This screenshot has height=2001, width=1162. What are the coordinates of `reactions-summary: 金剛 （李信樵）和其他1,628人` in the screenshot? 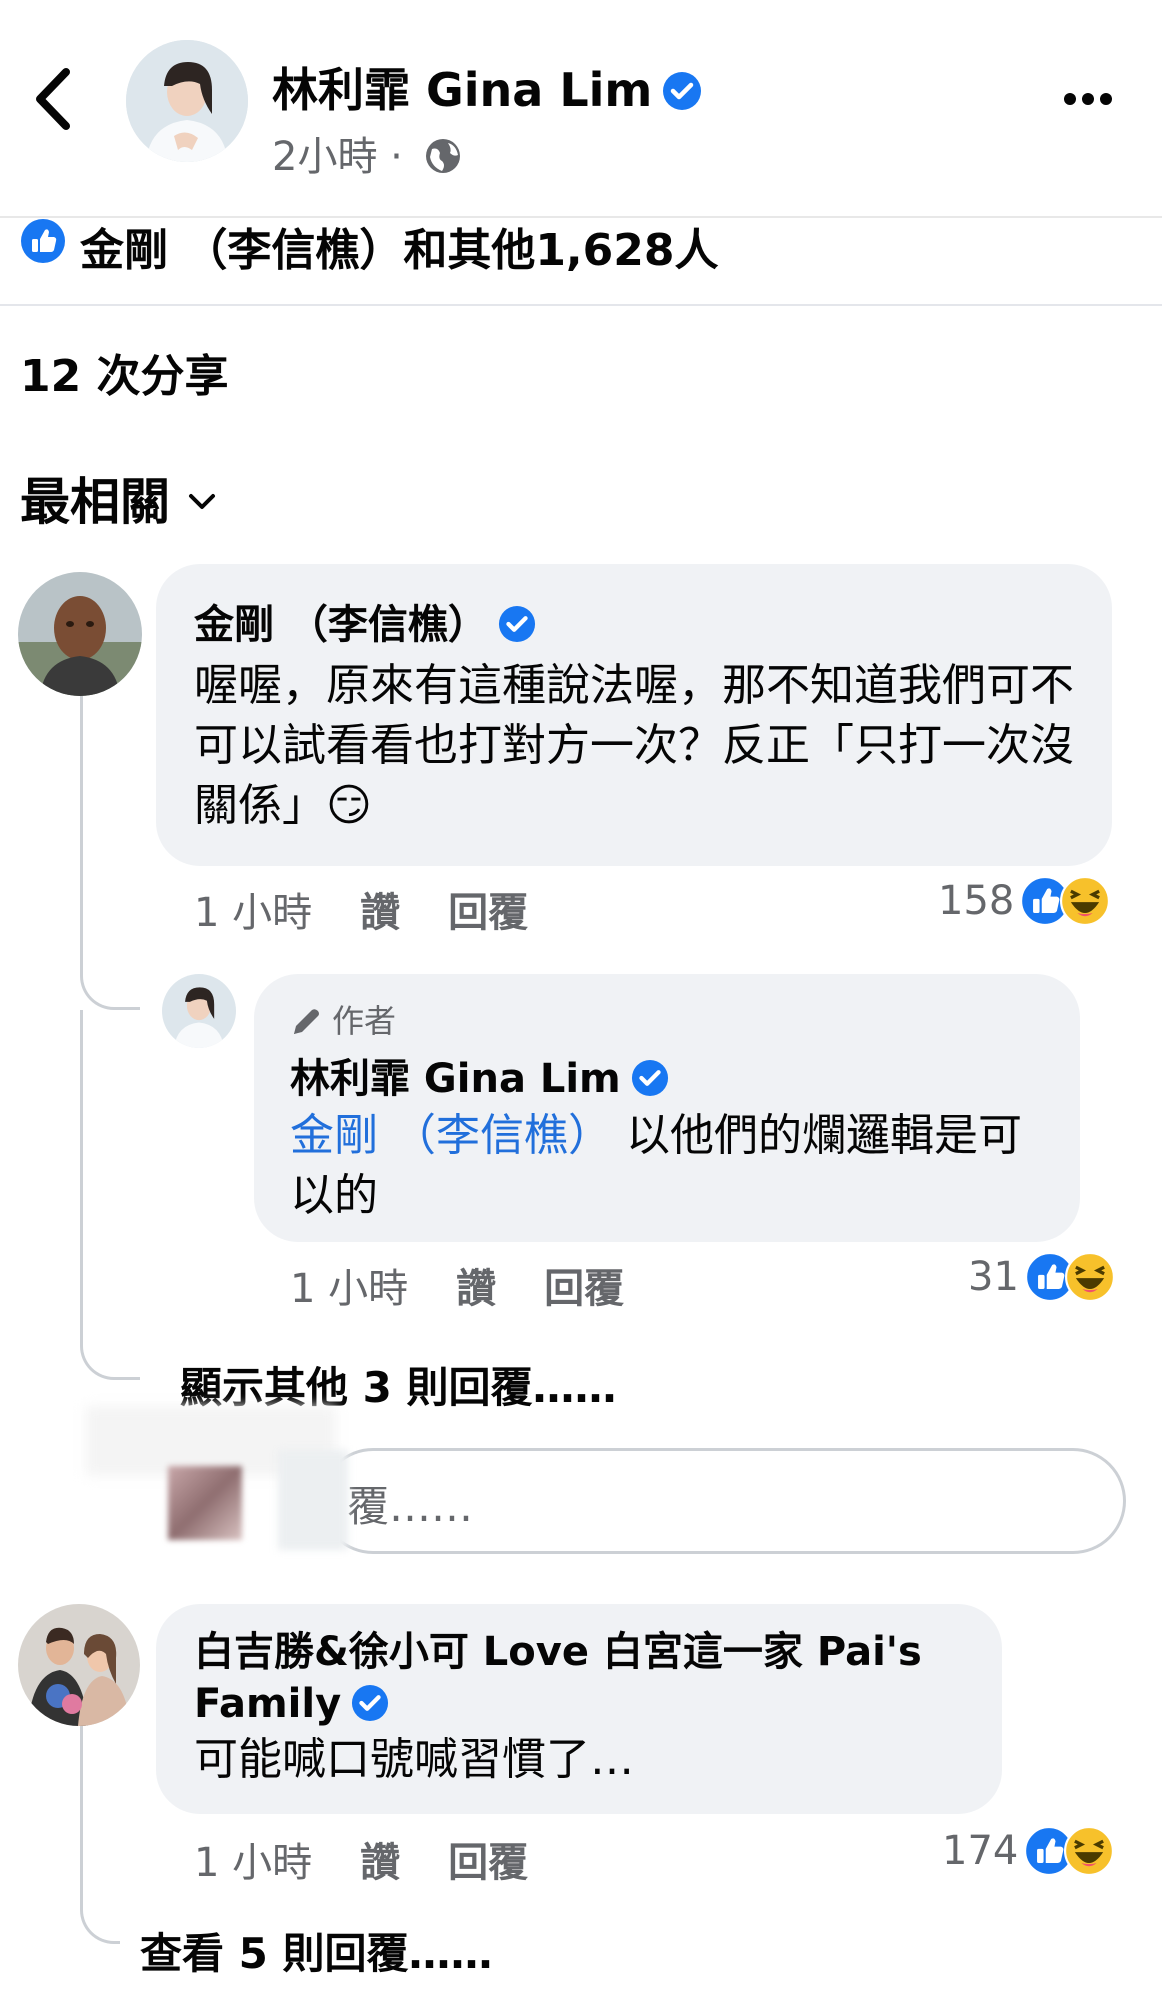 It's located at (581, 260).